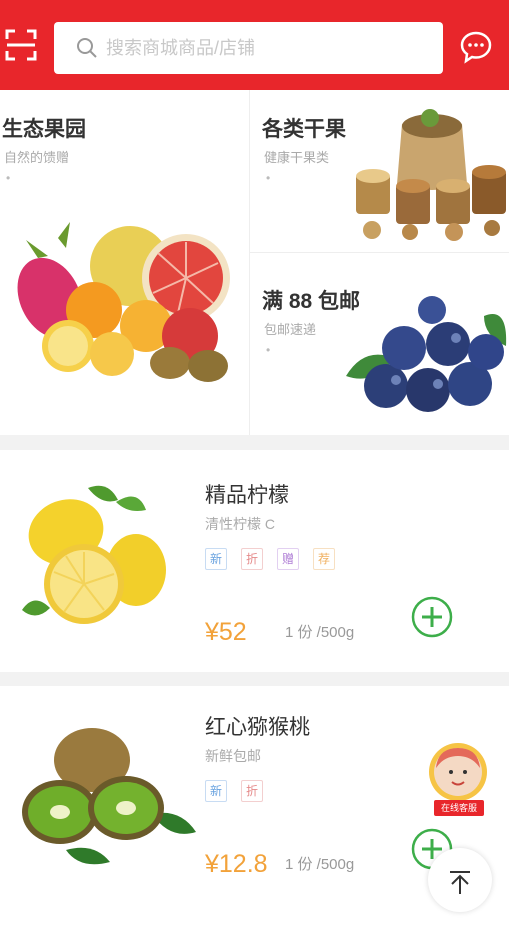 The image size is (509, 944). I want to click on kiwi-image, so click(109, 796).